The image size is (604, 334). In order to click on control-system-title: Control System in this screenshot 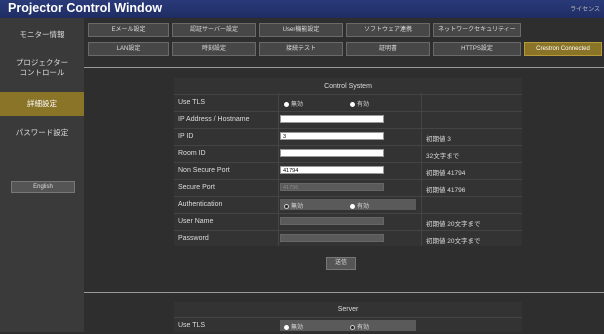, I will do `click(348, 86)`.